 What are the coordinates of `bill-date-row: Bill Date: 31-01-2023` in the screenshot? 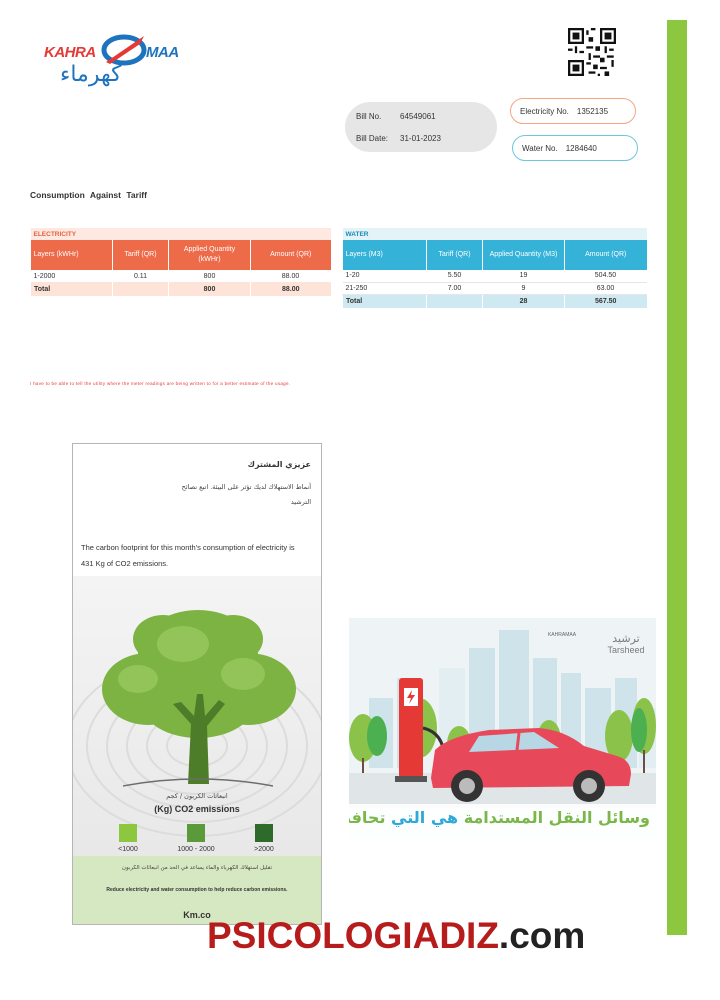 It's located at (398, 138).